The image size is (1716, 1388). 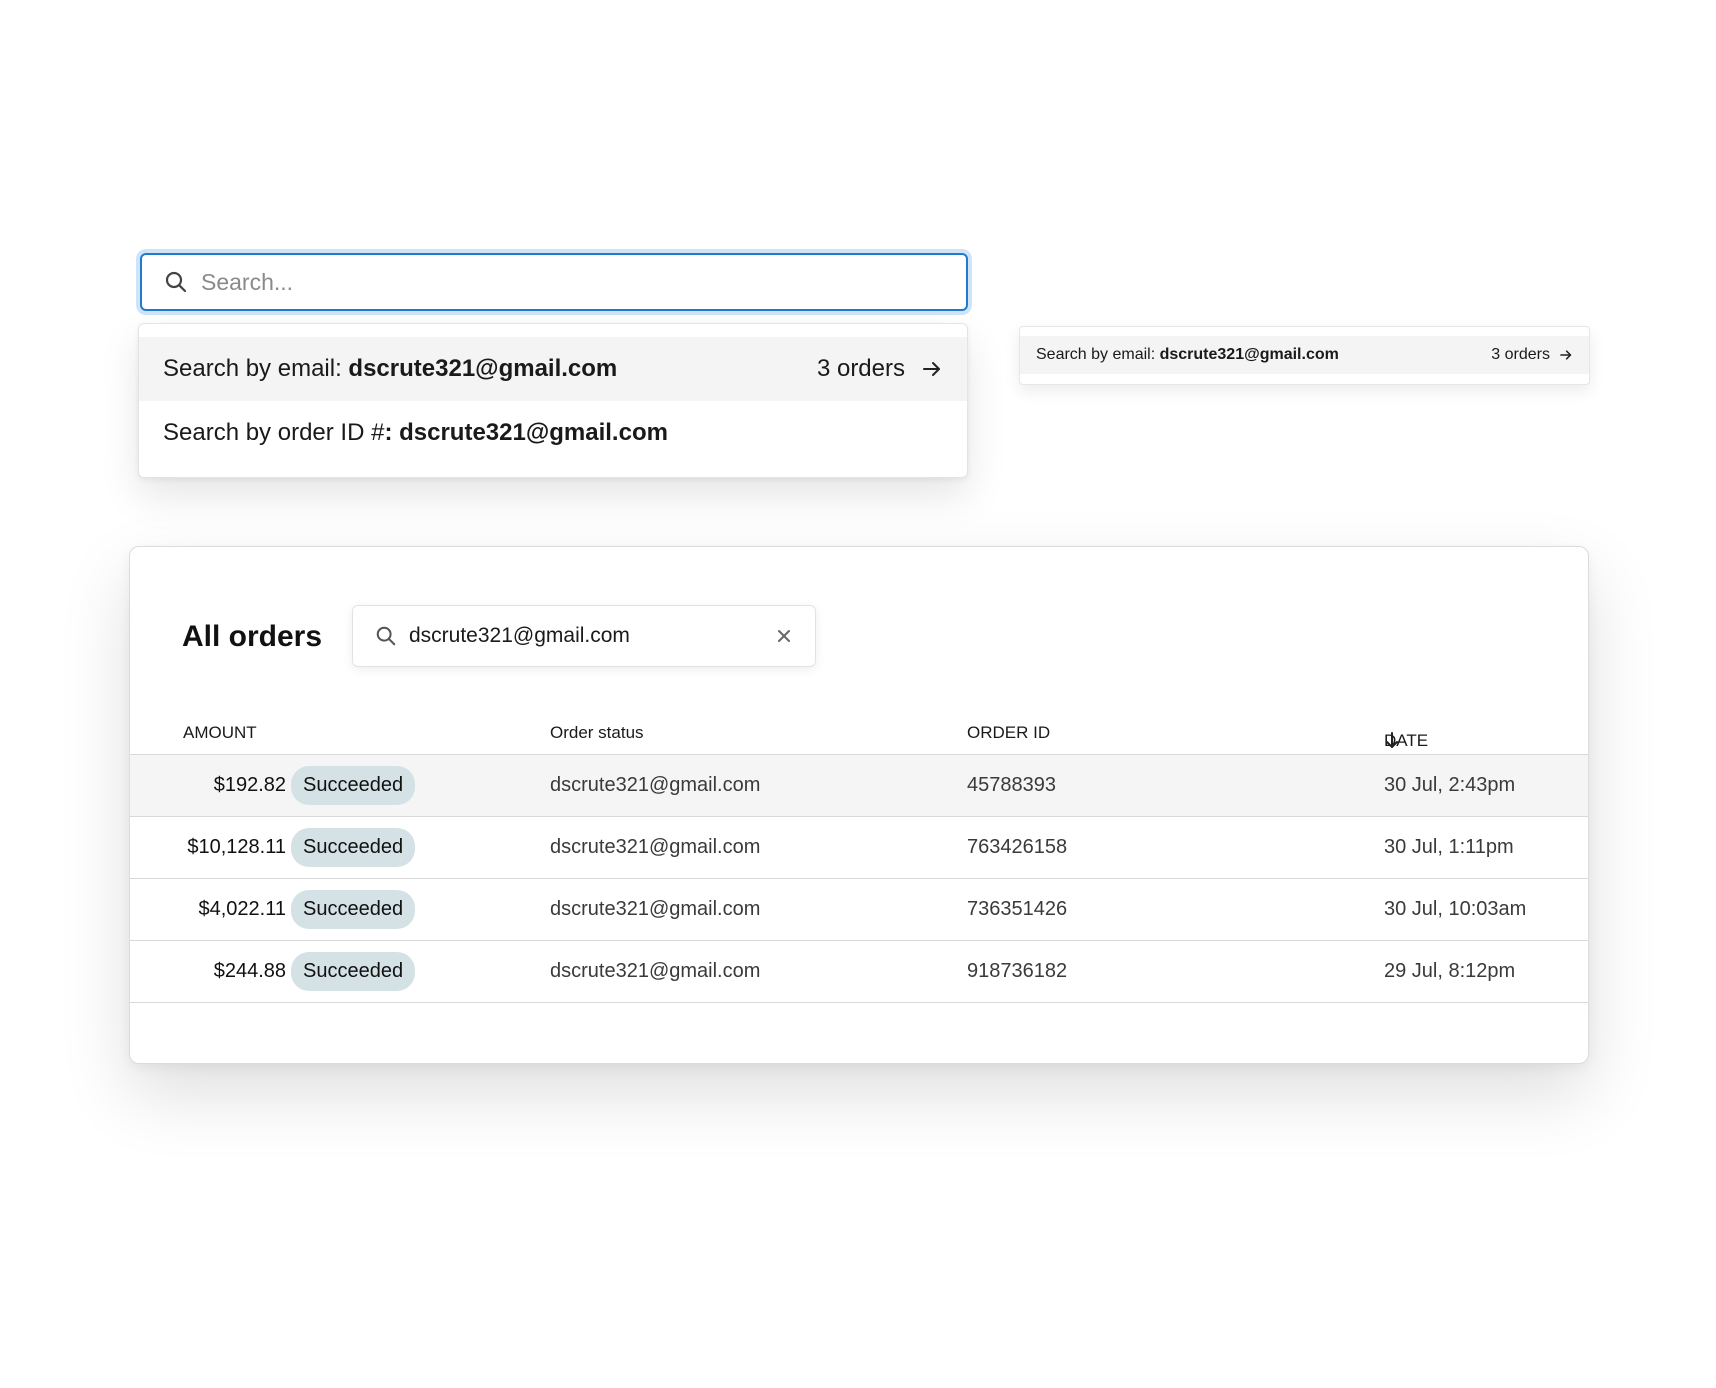 What do you see at coordinates (592, 636) in the screenshot?
I see `orders-search-value: dscrute321@gmail.com` at bounding box center [592, 636].